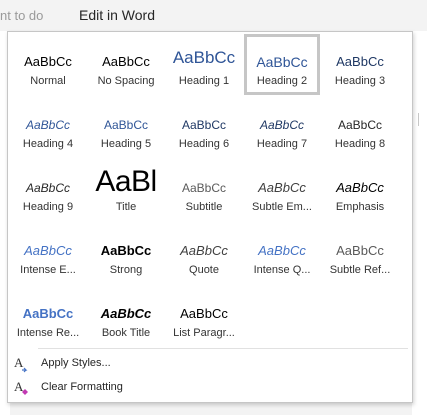 The image size is (427, 415). Describe the element at coordinates (419, 223) in the screenshot. I see `document-area-right` at that location.